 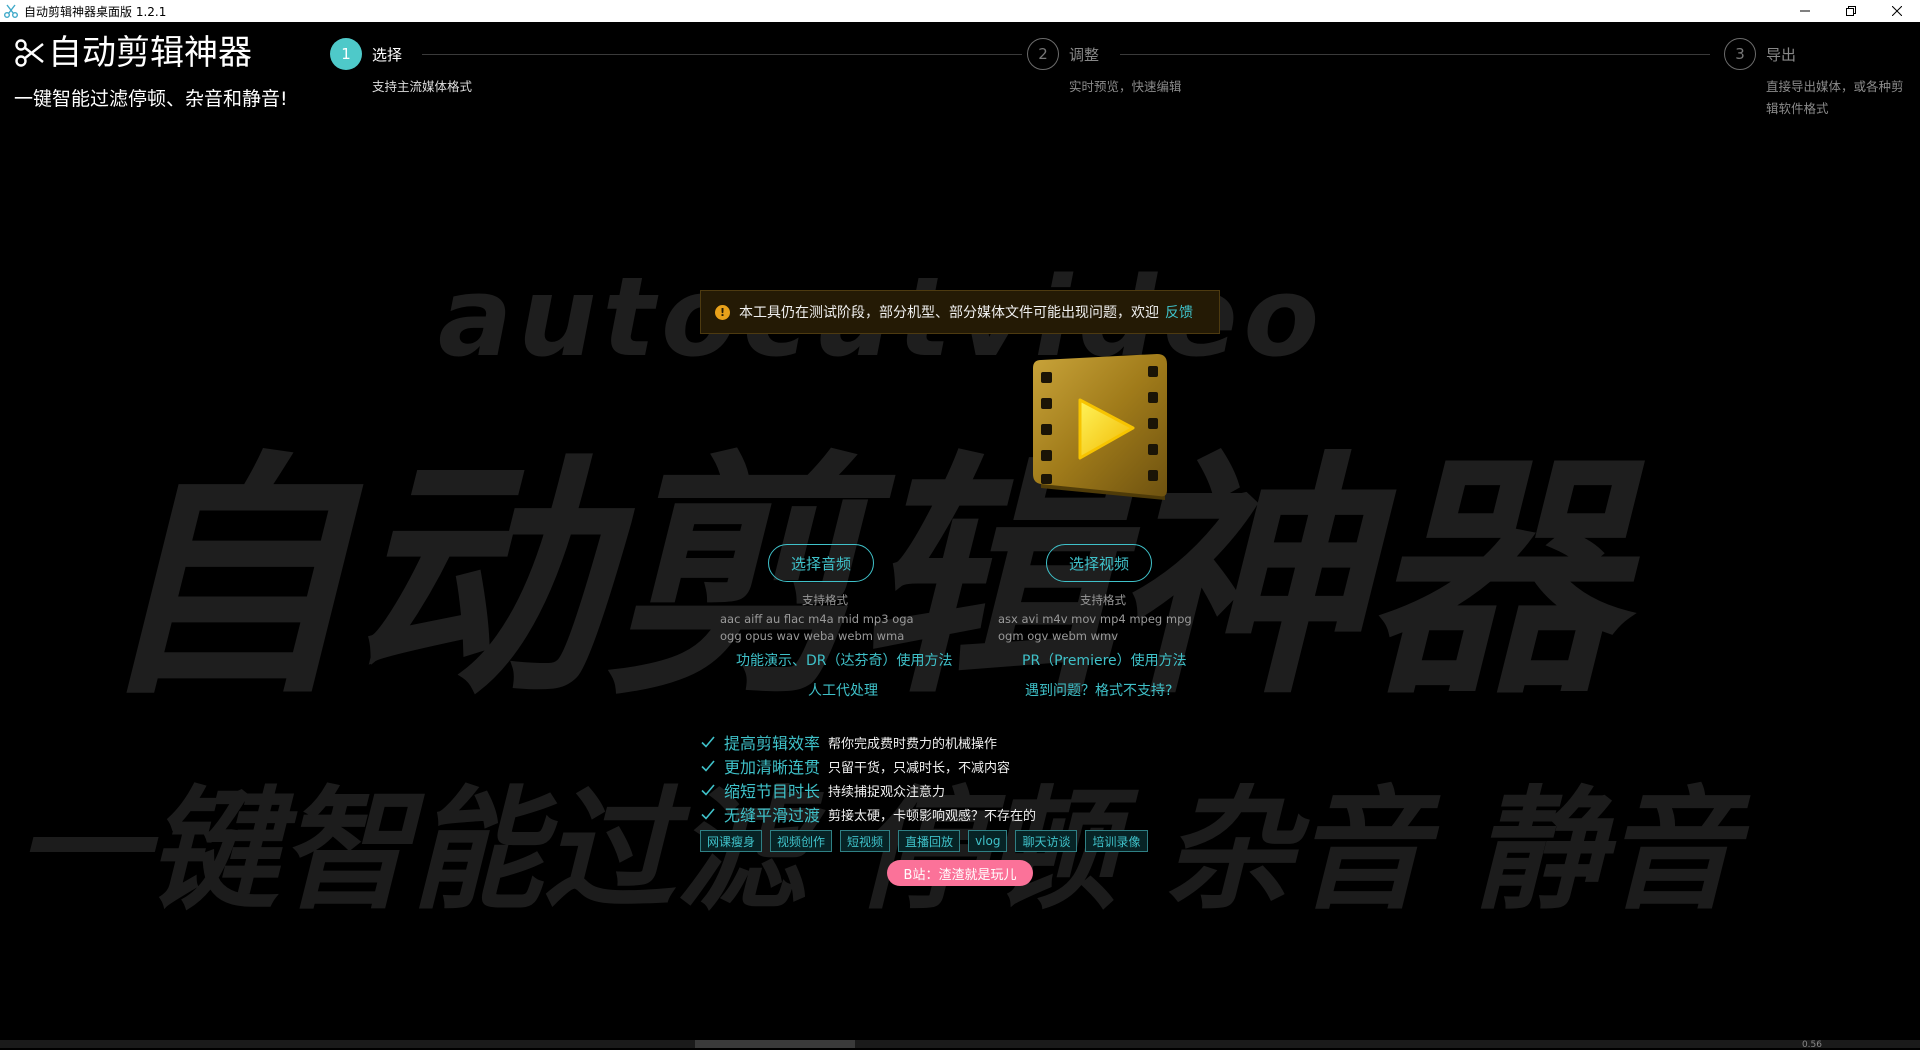 I want to click on feature-item: 缩短节目时长 持续捕捉观众注意力, so click(x=868, y=790).